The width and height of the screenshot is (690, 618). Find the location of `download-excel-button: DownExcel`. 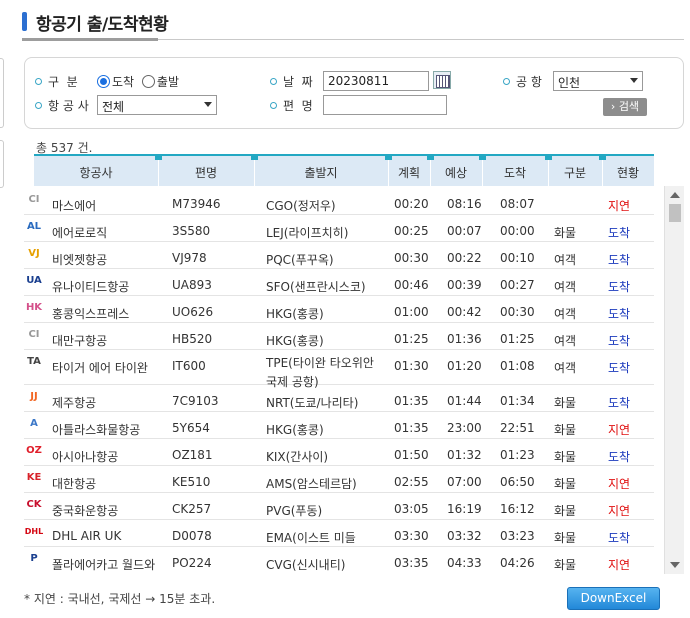

download-excel-button: DownExcel is located at coordinates (613, 598).